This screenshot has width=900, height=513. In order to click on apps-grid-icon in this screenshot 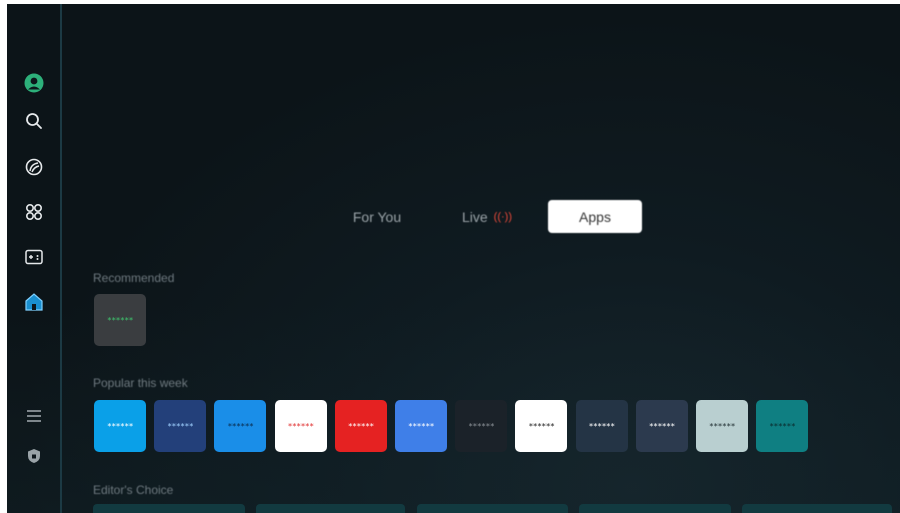, I will do `click(34, 212)`.